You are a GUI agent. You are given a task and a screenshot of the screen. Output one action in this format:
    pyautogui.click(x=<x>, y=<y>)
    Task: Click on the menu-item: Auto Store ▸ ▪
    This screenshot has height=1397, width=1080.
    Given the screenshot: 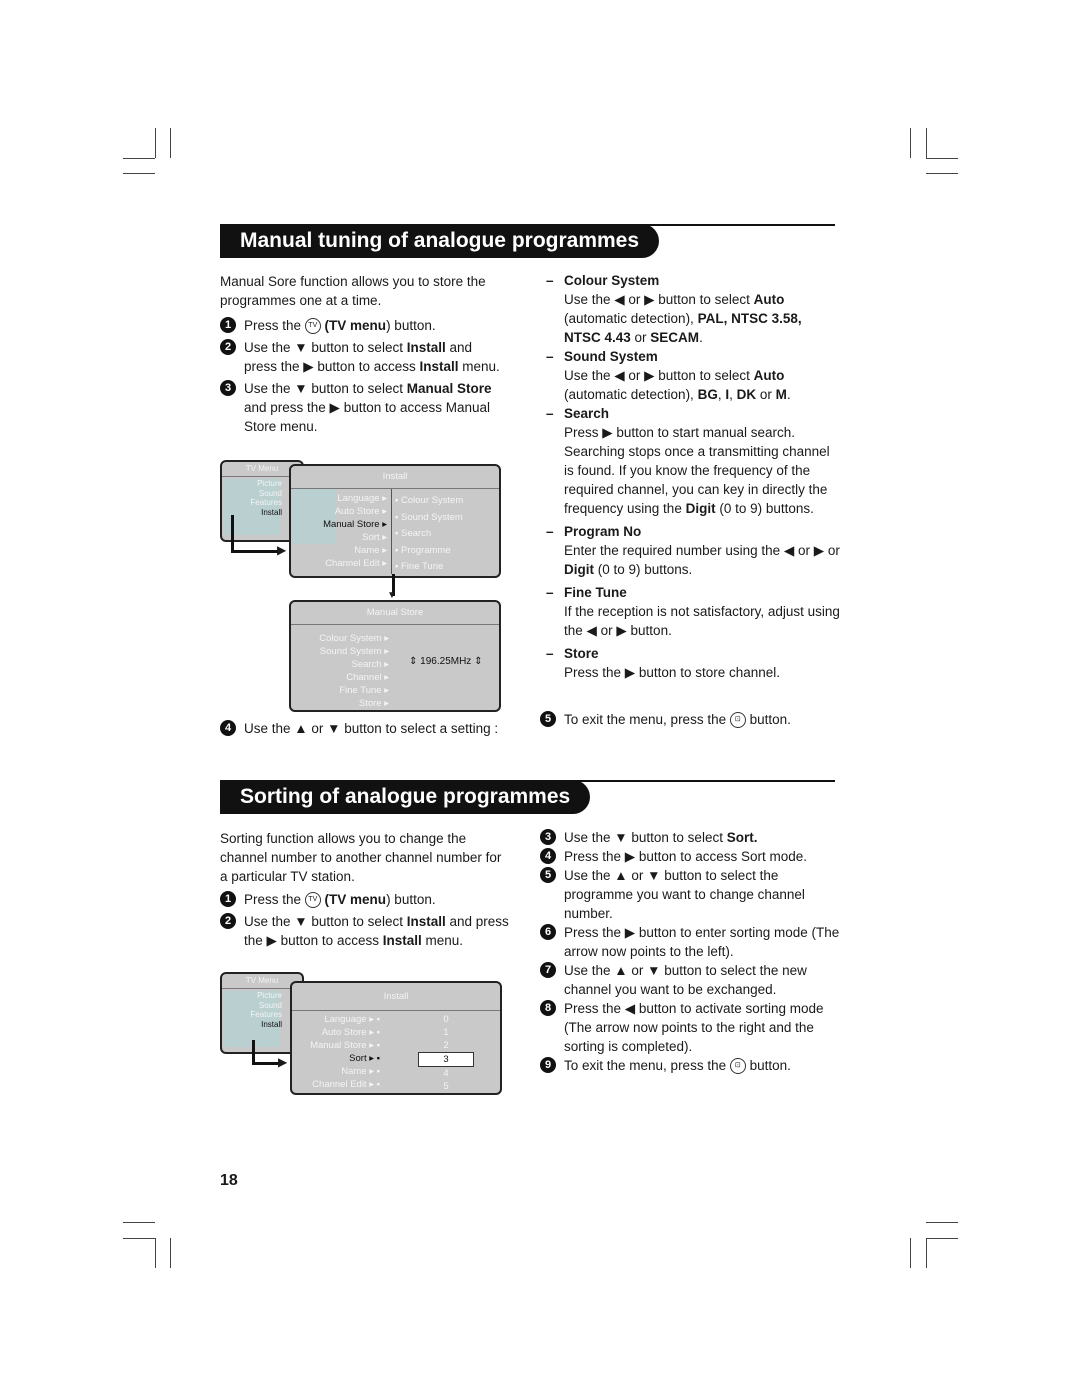 What is the action you would take?
    pyautogui.click(x=336, y=1032)
    